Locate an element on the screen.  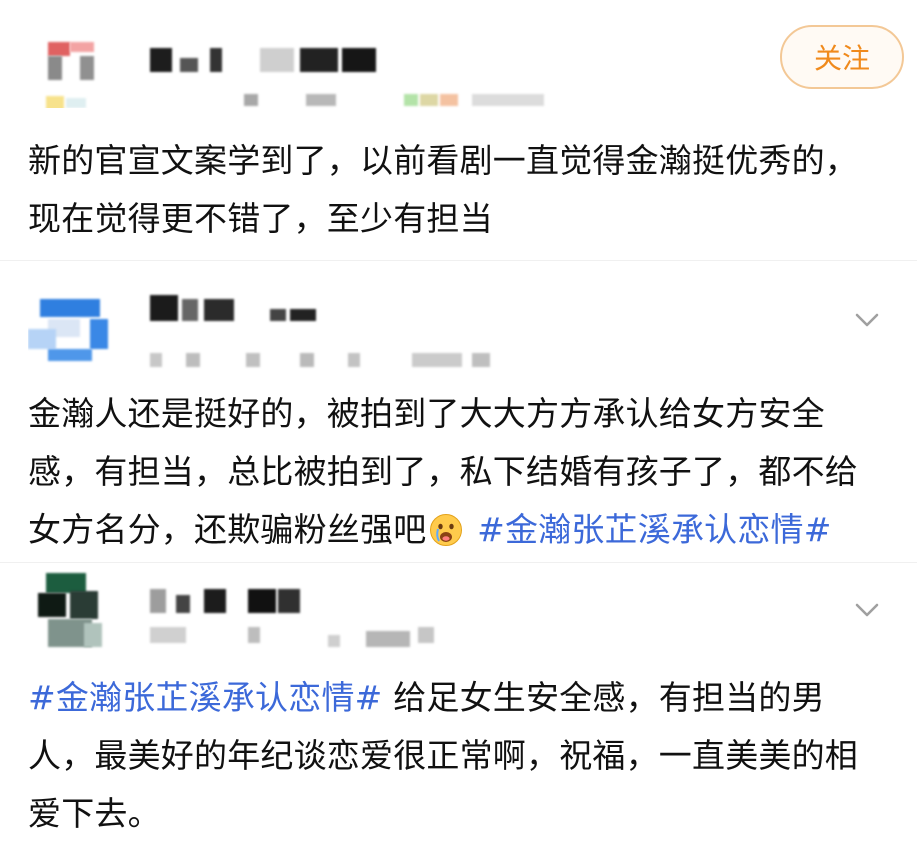
crying-face-emoji-icon is located at coordinates (446, 526).